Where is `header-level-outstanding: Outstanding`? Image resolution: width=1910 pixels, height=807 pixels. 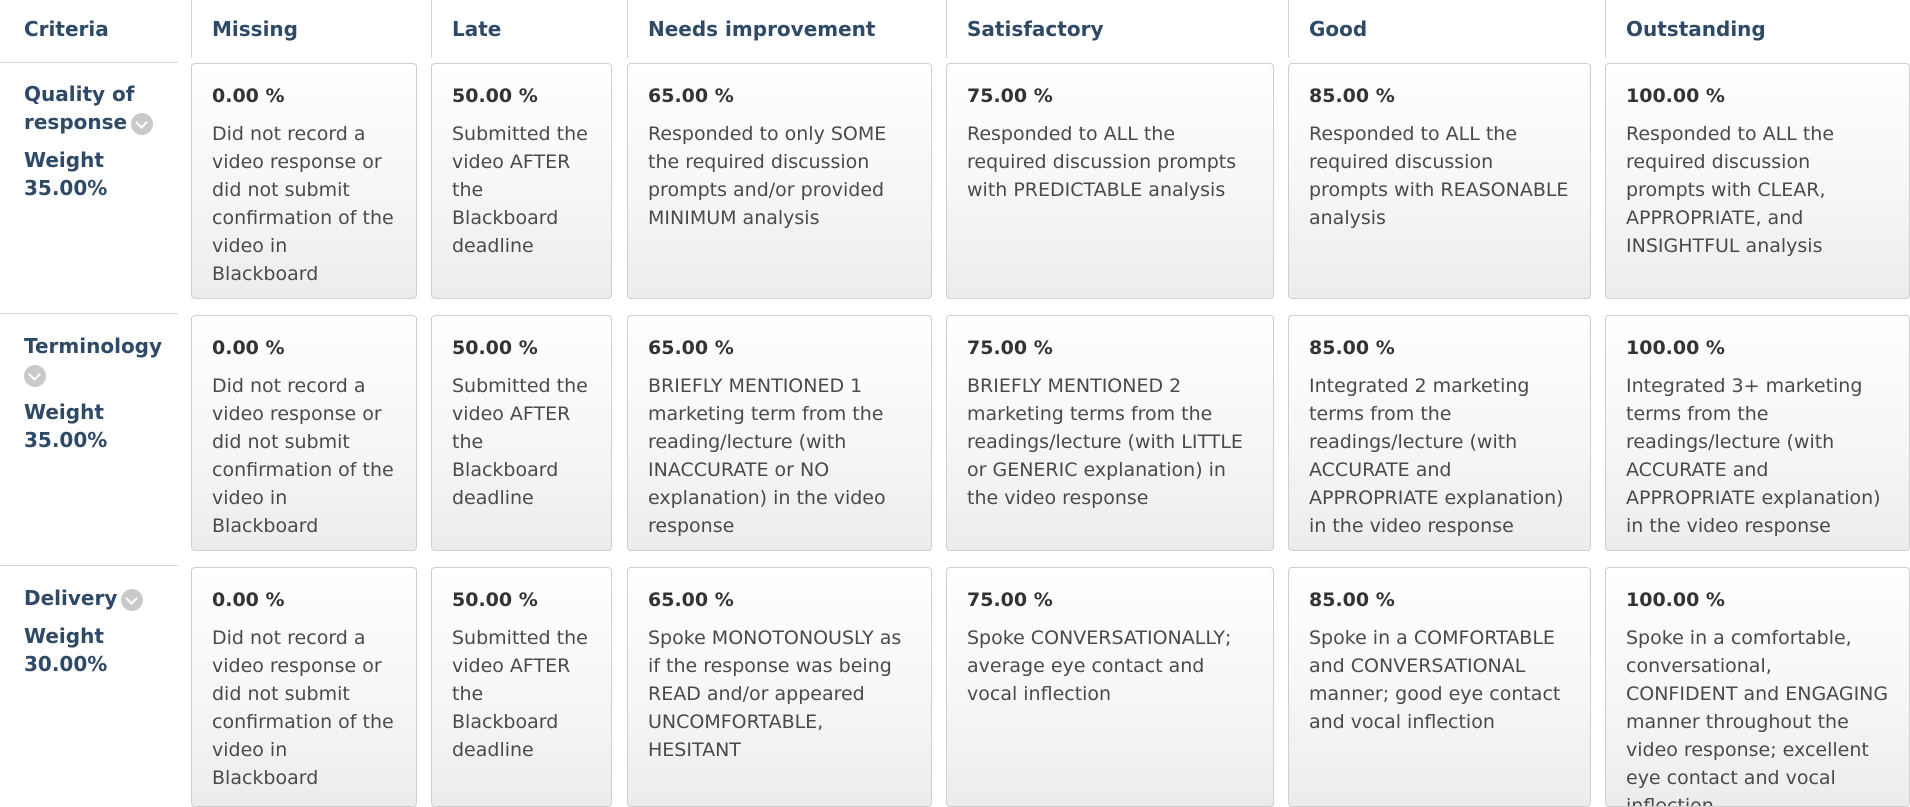
header-level-outstanding: Outstanding is located at coordinates (1757, 29).